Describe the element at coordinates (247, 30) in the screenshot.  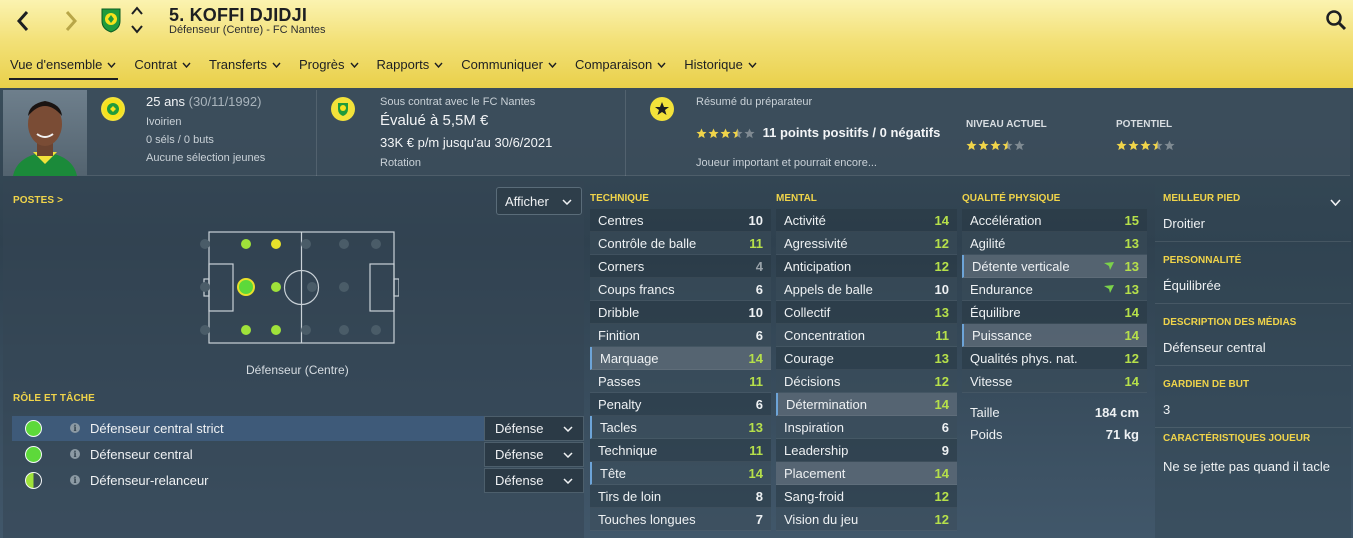
I see `player-position-club: Défenseur (Centre) - FC Nantes` at that location.